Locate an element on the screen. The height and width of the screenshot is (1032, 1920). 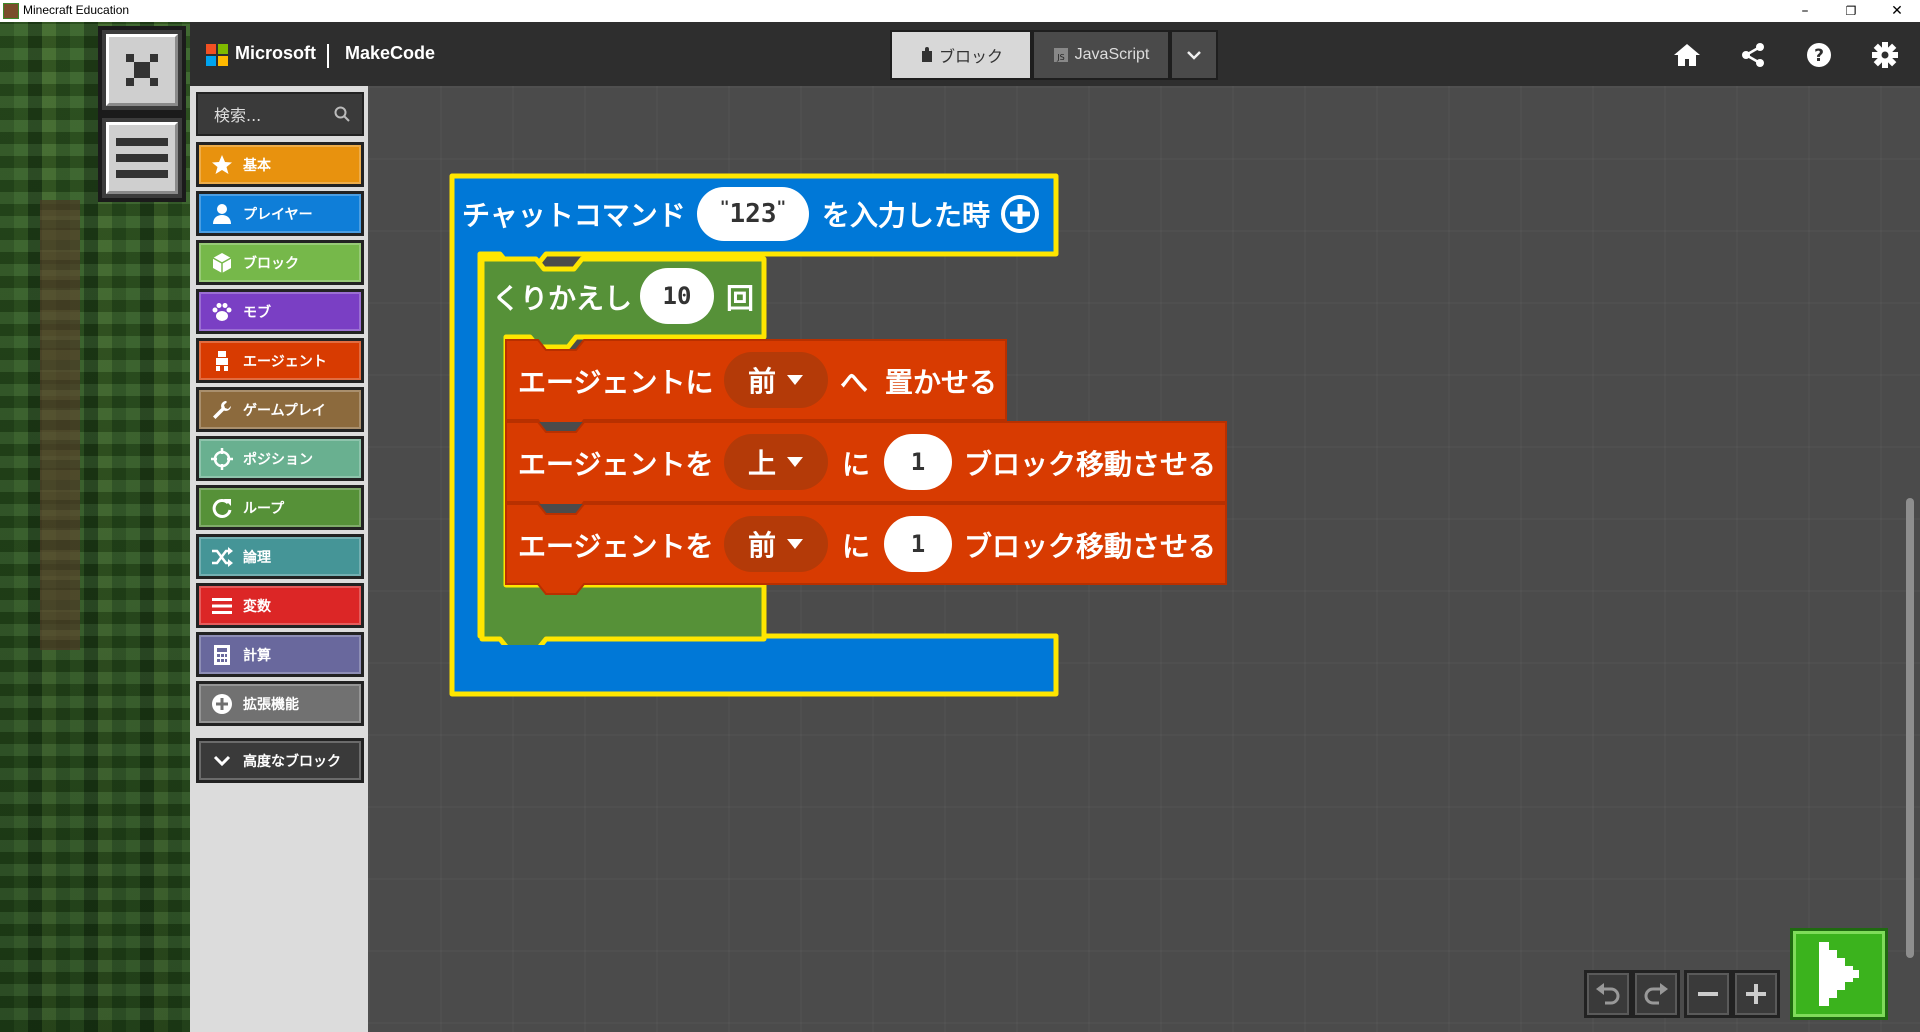
settings-button is located at coordinates (1885, 55).